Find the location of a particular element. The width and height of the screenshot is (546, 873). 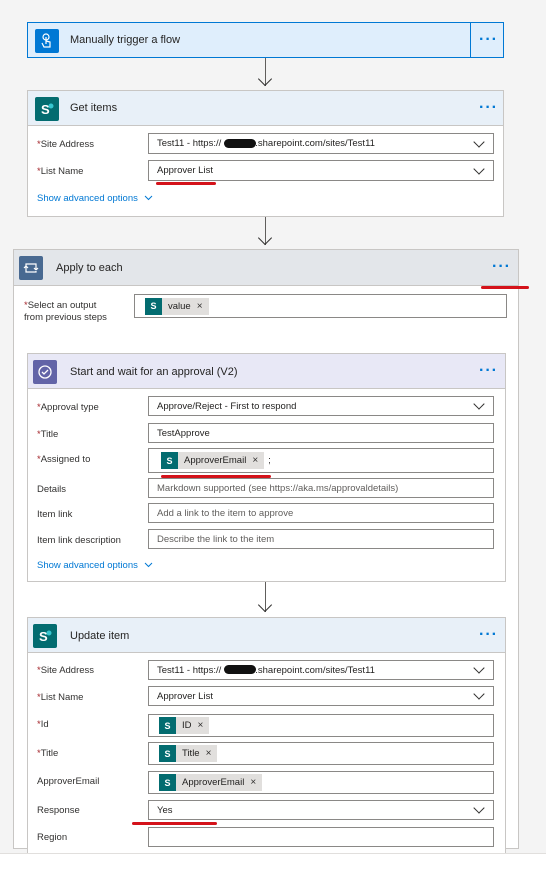

item-link-description-input: Describe the link to the item is located at coordinates (321, 539).